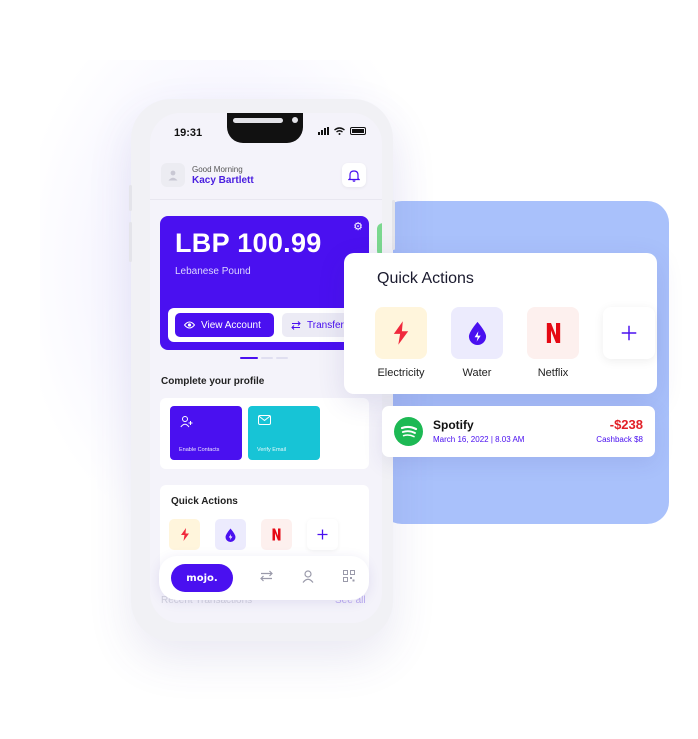 This screenshot has width=698, height=739. What do you see at coordinates (553, 373) in the screenshot?
I see `netflix-label: Netflix` at bounding box center [553, 373].